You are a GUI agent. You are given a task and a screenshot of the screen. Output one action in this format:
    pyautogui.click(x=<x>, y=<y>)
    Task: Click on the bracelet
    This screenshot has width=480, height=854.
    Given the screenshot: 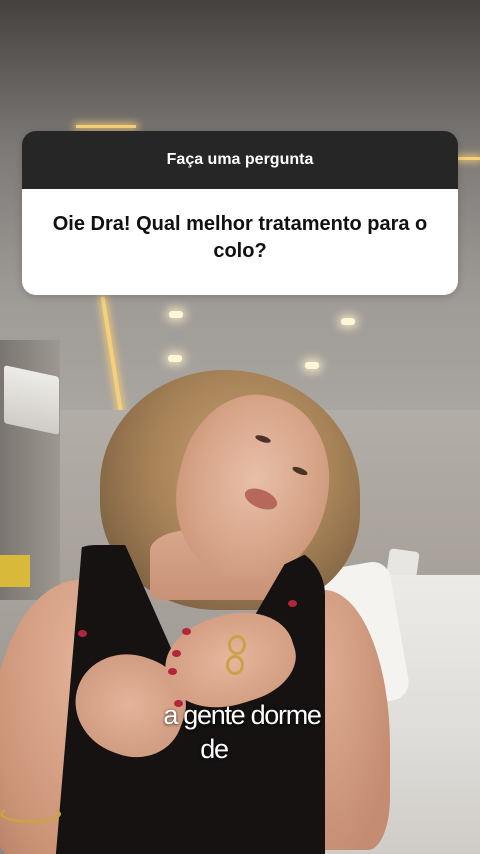 What is the action you would take?
    pyautogui.click(x=30, y=814)
    